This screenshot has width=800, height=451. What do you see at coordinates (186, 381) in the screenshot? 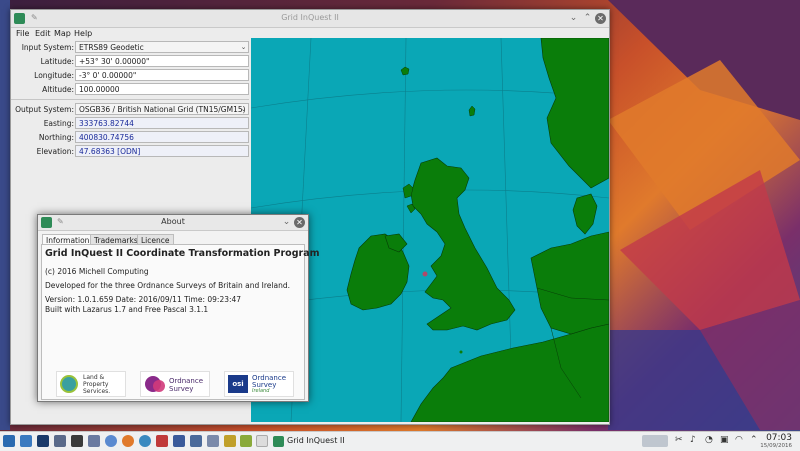
I see `osgb-text-1: Ordnance` at bounding box center [186, 381].